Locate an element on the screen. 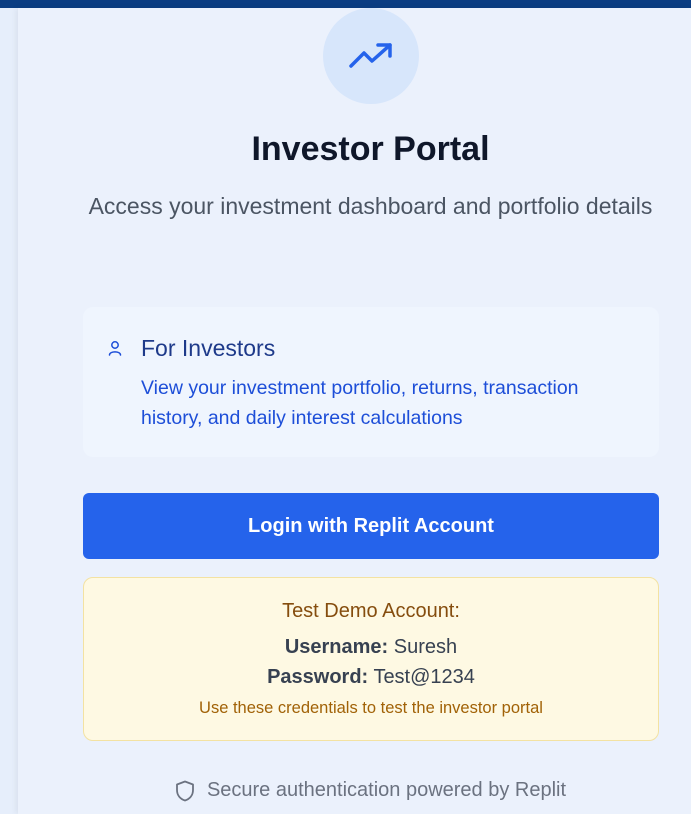 This screenshot has height=814, width=691. password-label: Password: is located at coordinates (318, 677).